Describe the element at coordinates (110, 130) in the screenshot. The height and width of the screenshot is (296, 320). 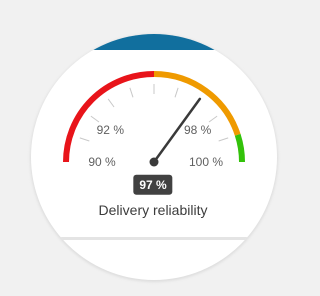
I see `gauge-tick-label-92: 92 %` at that location.